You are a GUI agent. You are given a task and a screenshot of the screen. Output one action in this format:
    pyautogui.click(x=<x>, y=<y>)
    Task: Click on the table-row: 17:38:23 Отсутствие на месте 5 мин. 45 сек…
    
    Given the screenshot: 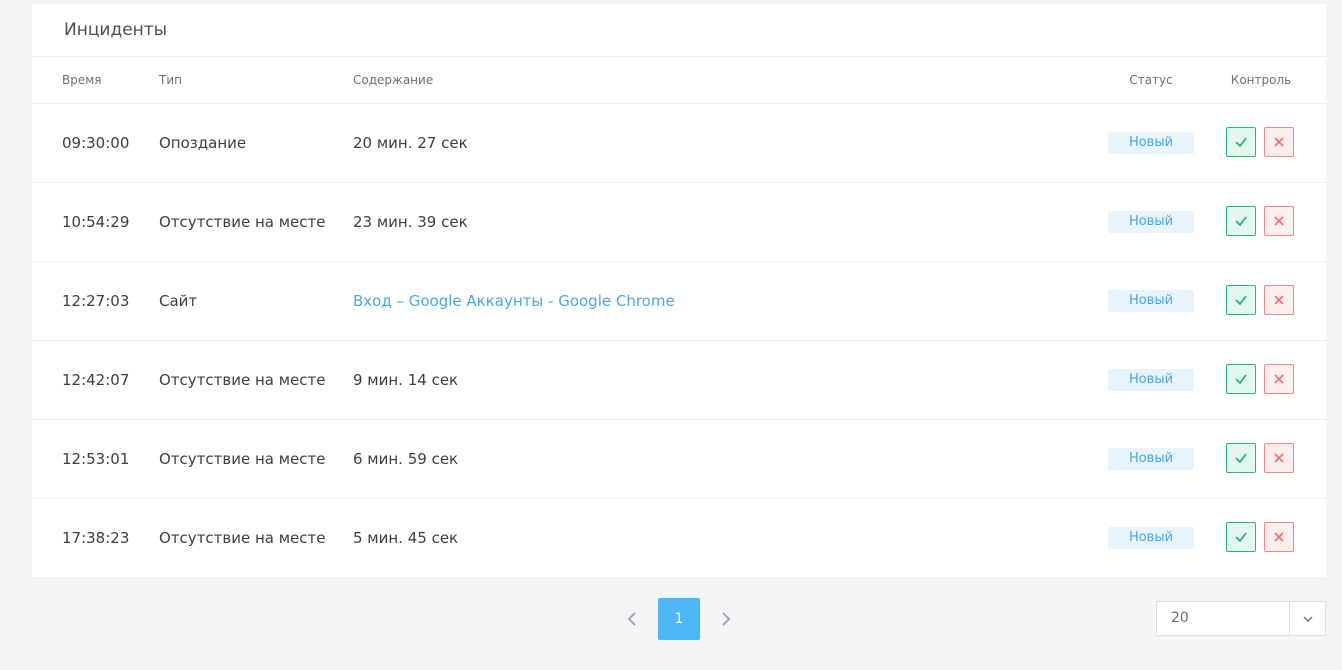 What is the action you would take?
    pyautogui.click(x=679, y=538)
    